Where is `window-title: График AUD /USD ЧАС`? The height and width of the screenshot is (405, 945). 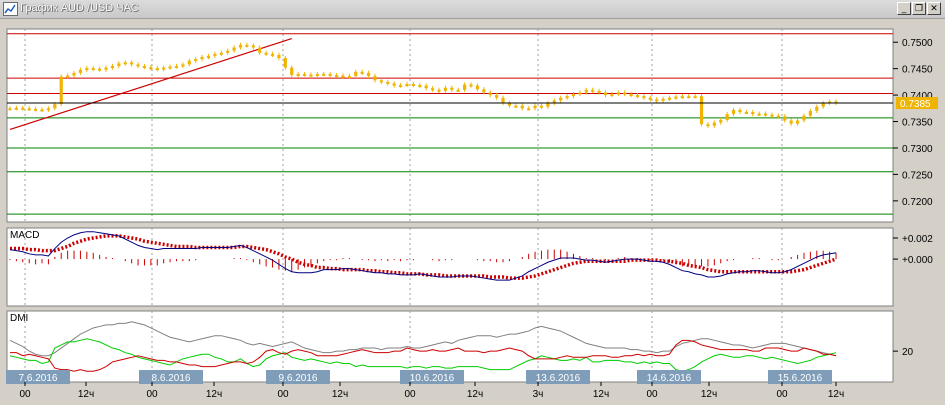
window-title: График AUD /USD ЧАС is located at coordinates (79, 8).